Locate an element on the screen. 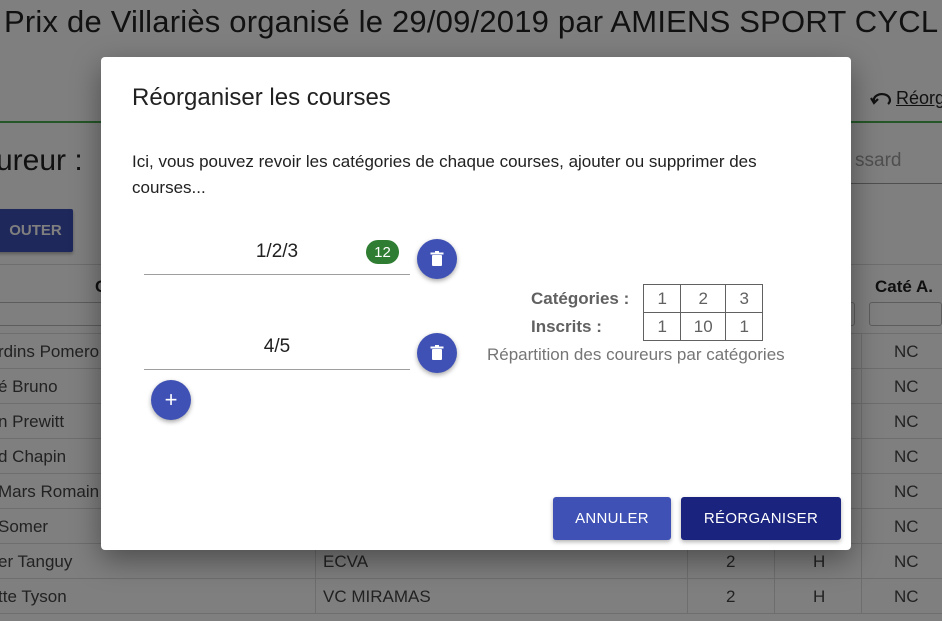  course-field-2: 4/5 is located at coordinates (277, 347).